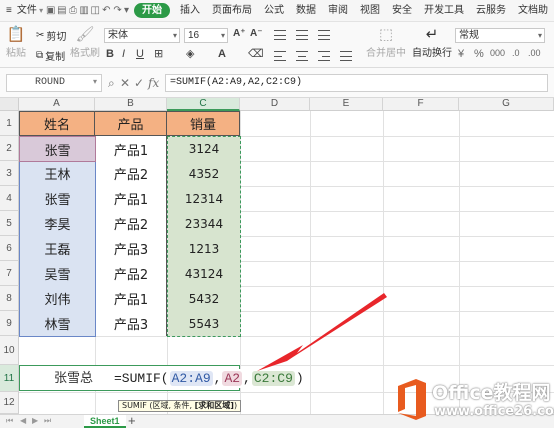 The width and height of the screenshot is (554, 428). I want to click on decrease-decimal-icon: .00, so click(534, 53).